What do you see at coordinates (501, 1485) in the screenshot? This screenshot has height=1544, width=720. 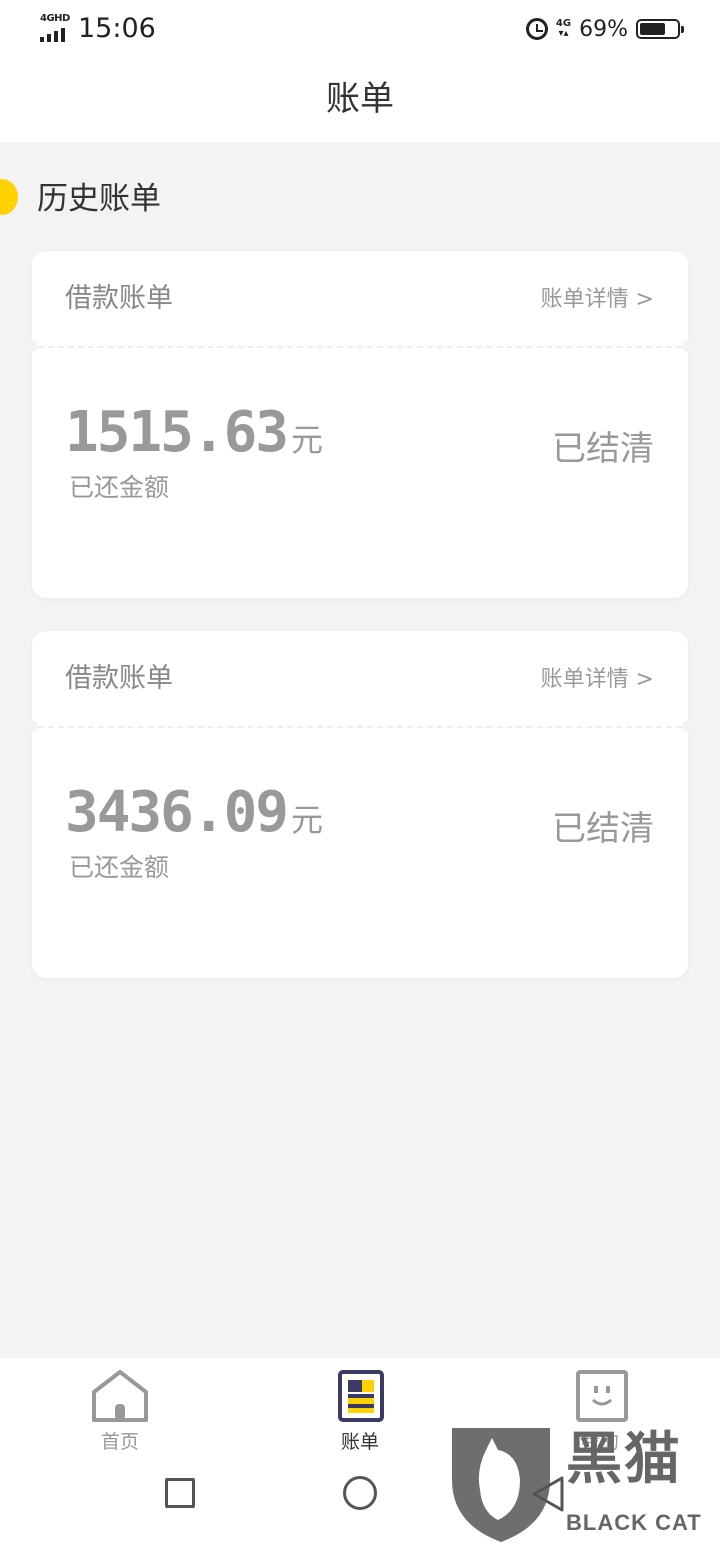 I see `black-cat-logo-icon` at bounding box center [501, 1485].